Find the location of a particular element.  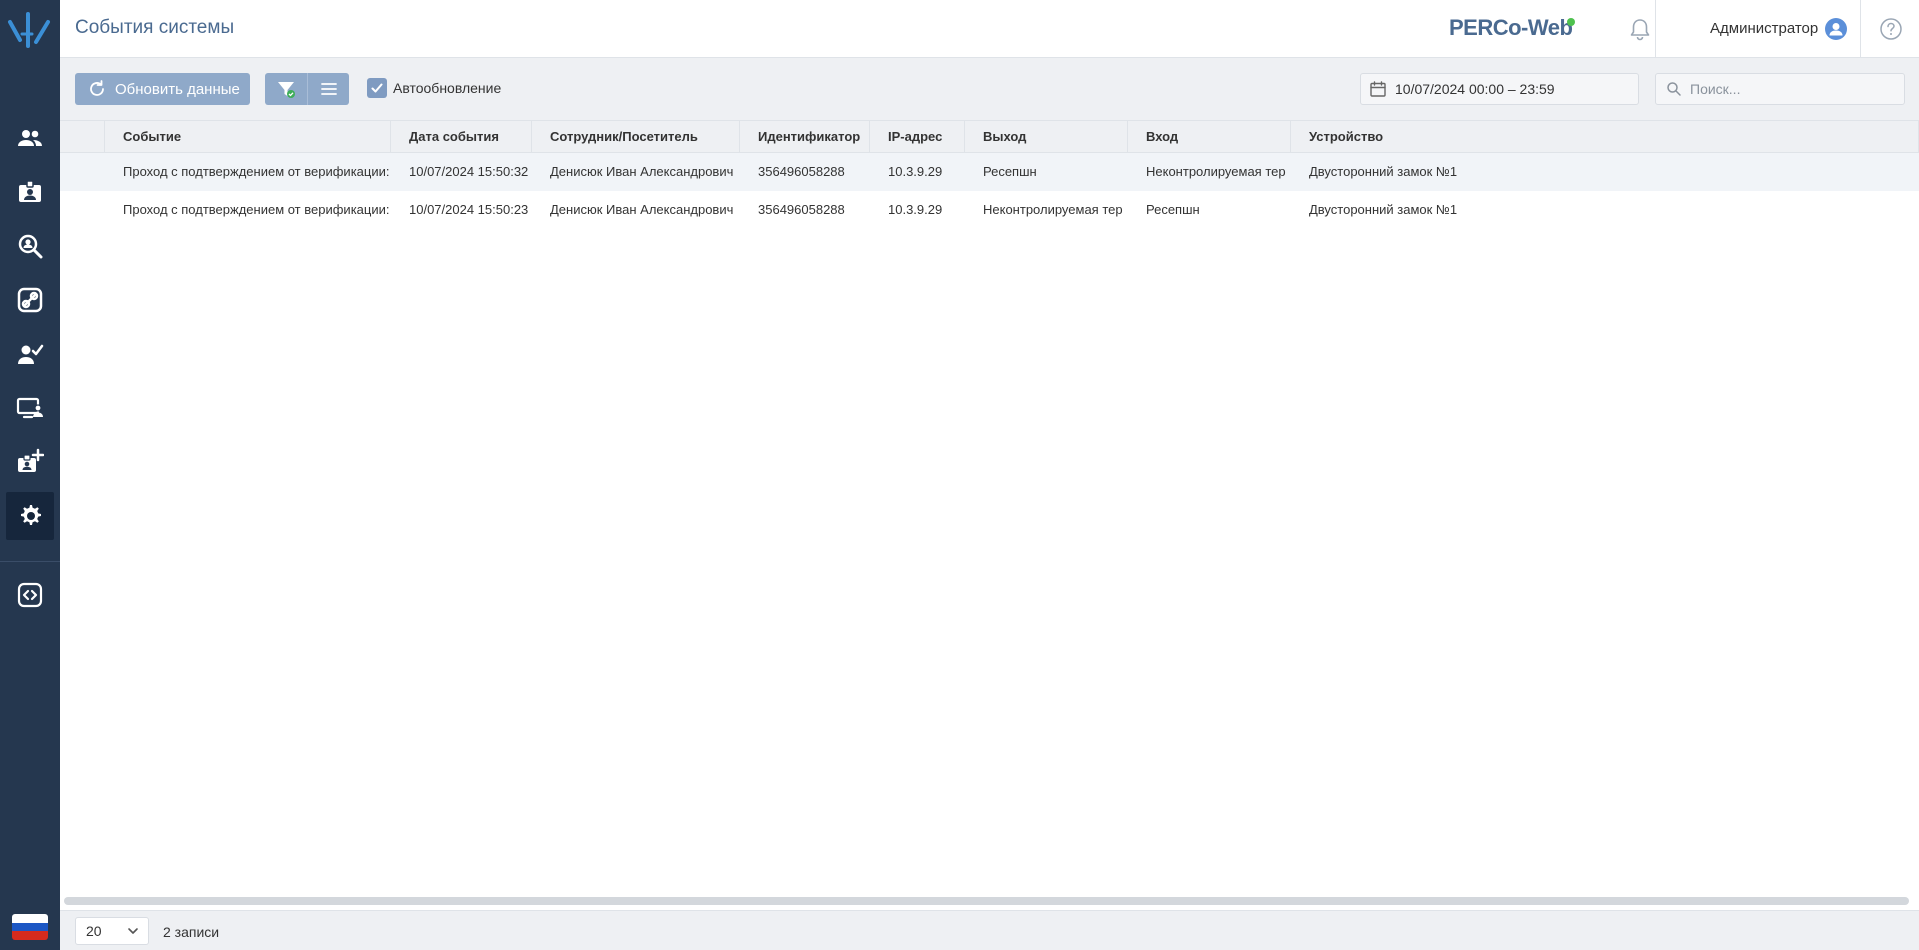

column-header-ip: IP-адрес is located at coordinates (917, 137).